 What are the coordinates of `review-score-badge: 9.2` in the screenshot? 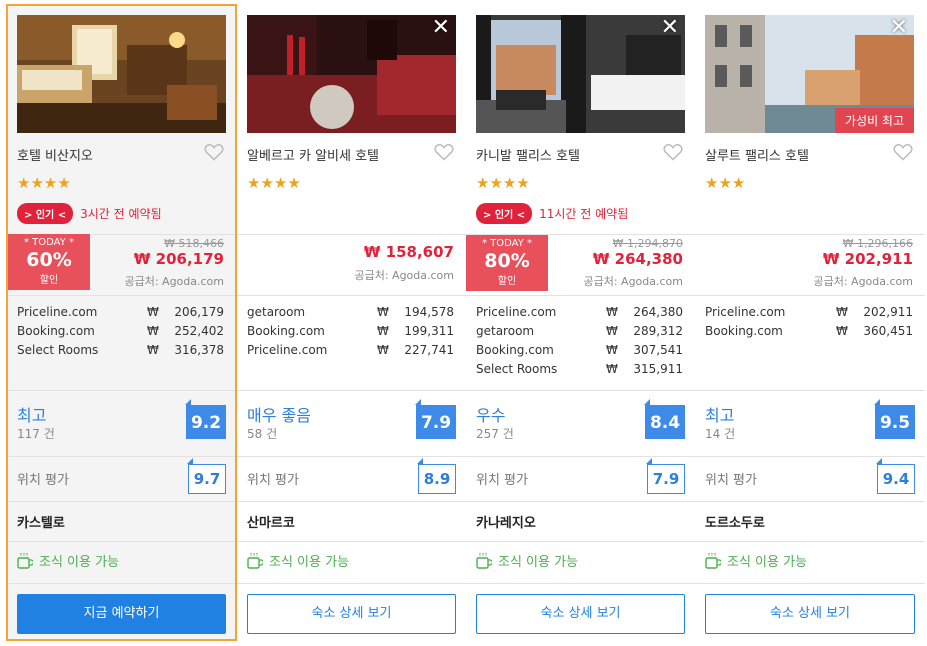 It's located at (205, 419).